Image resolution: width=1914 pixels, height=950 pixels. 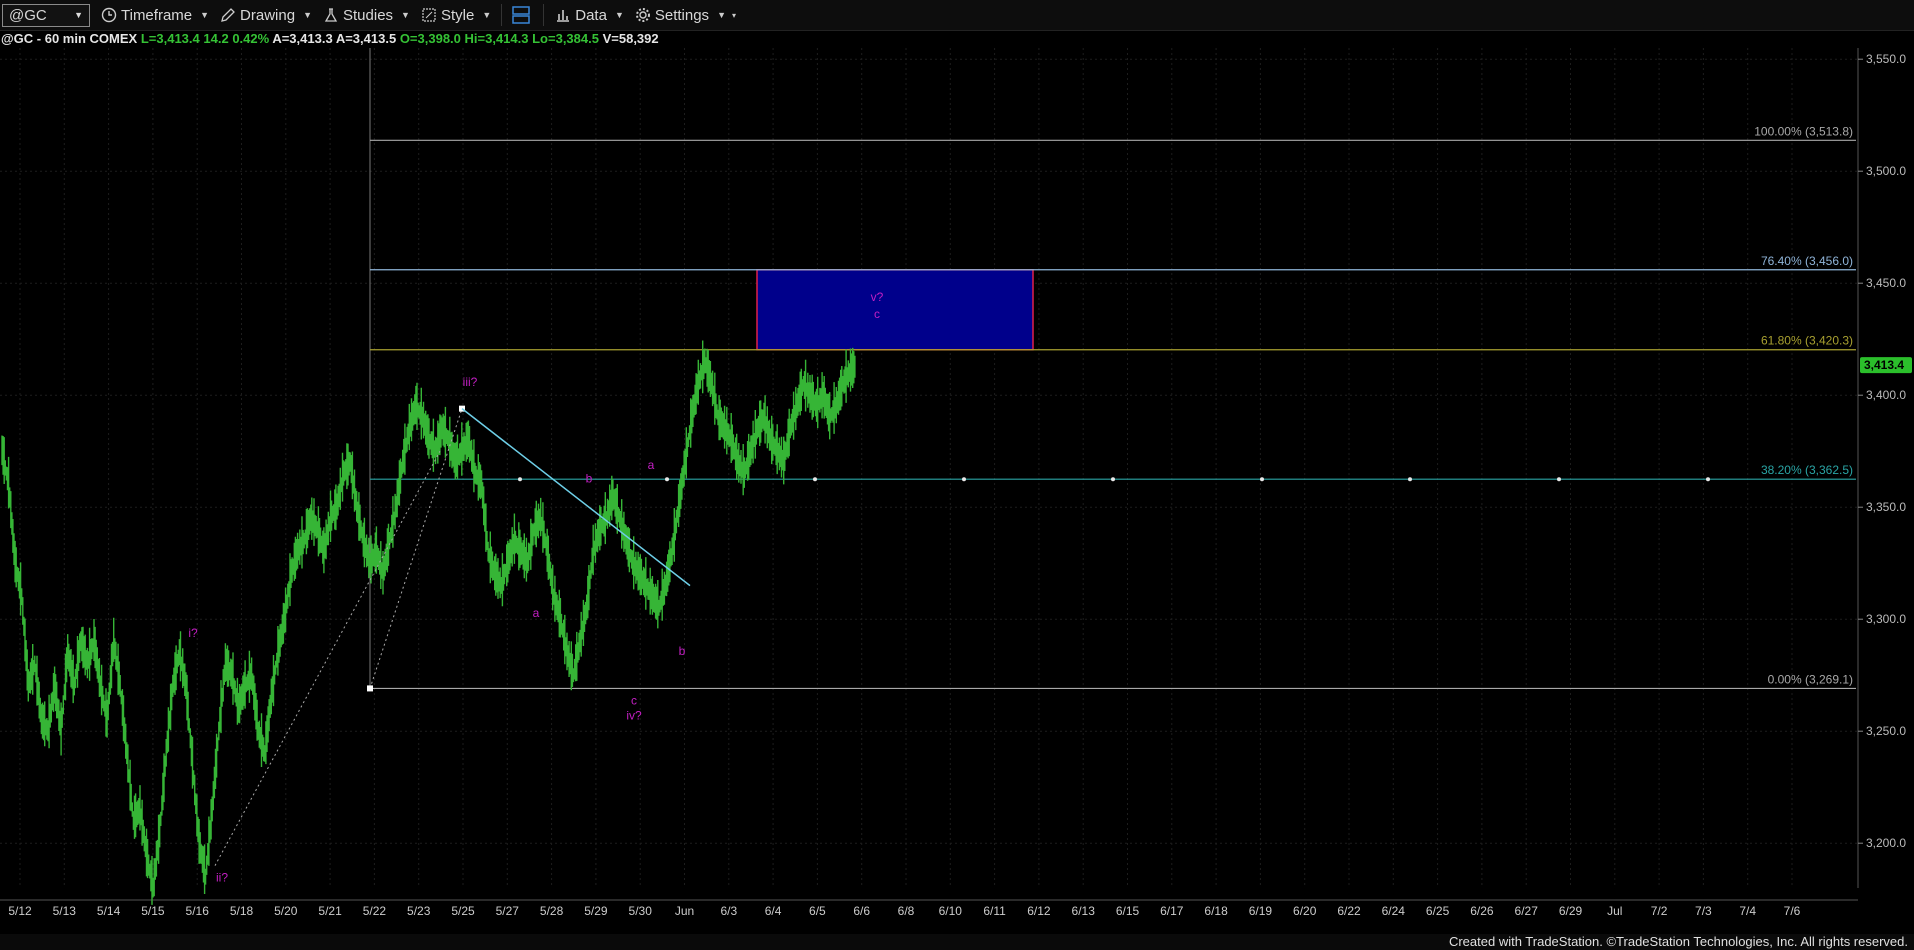 I want to click on pencil-icon, so click(x=228, y=15).